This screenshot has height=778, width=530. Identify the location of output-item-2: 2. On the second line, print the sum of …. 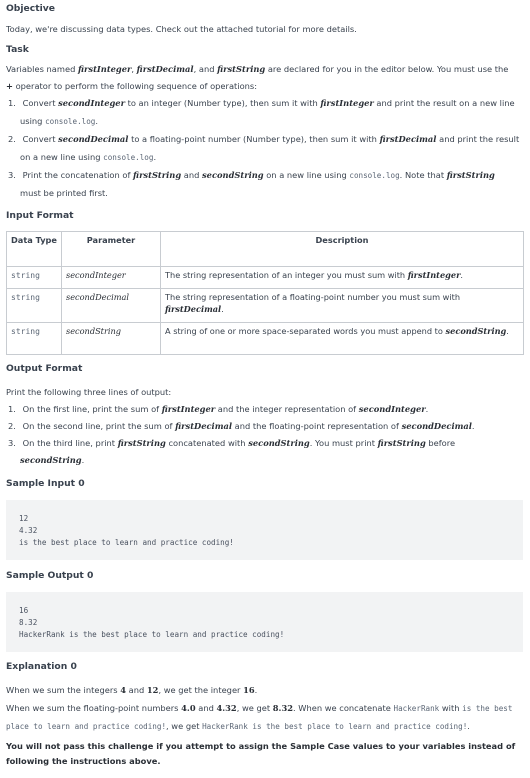
(241, 426).